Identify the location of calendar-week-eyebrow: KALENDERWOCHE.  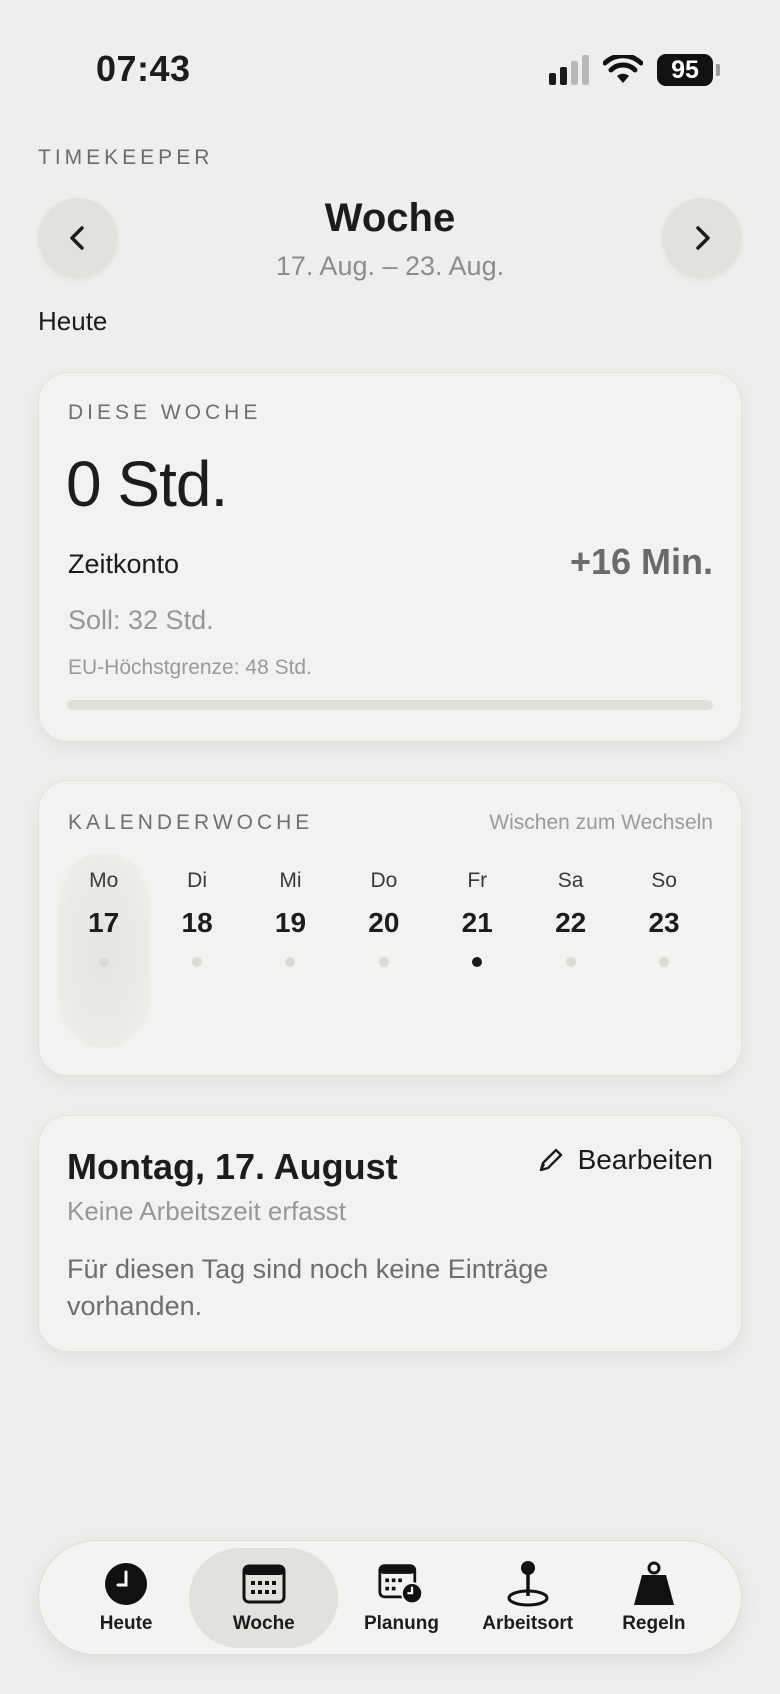
(191, 822).